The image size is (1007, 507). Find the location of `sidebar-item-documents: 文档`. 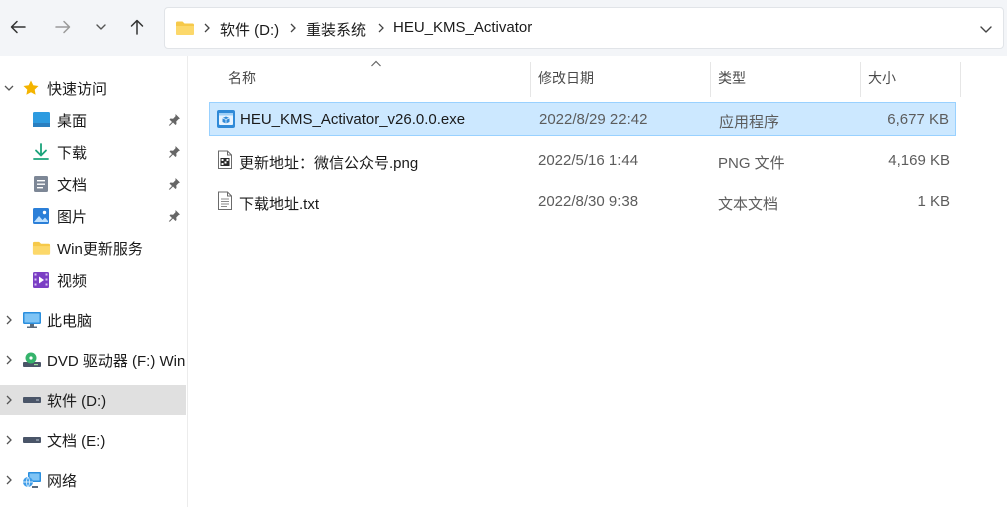

sidebar-item-documents: 文档 is located at coordinates (93, 184).